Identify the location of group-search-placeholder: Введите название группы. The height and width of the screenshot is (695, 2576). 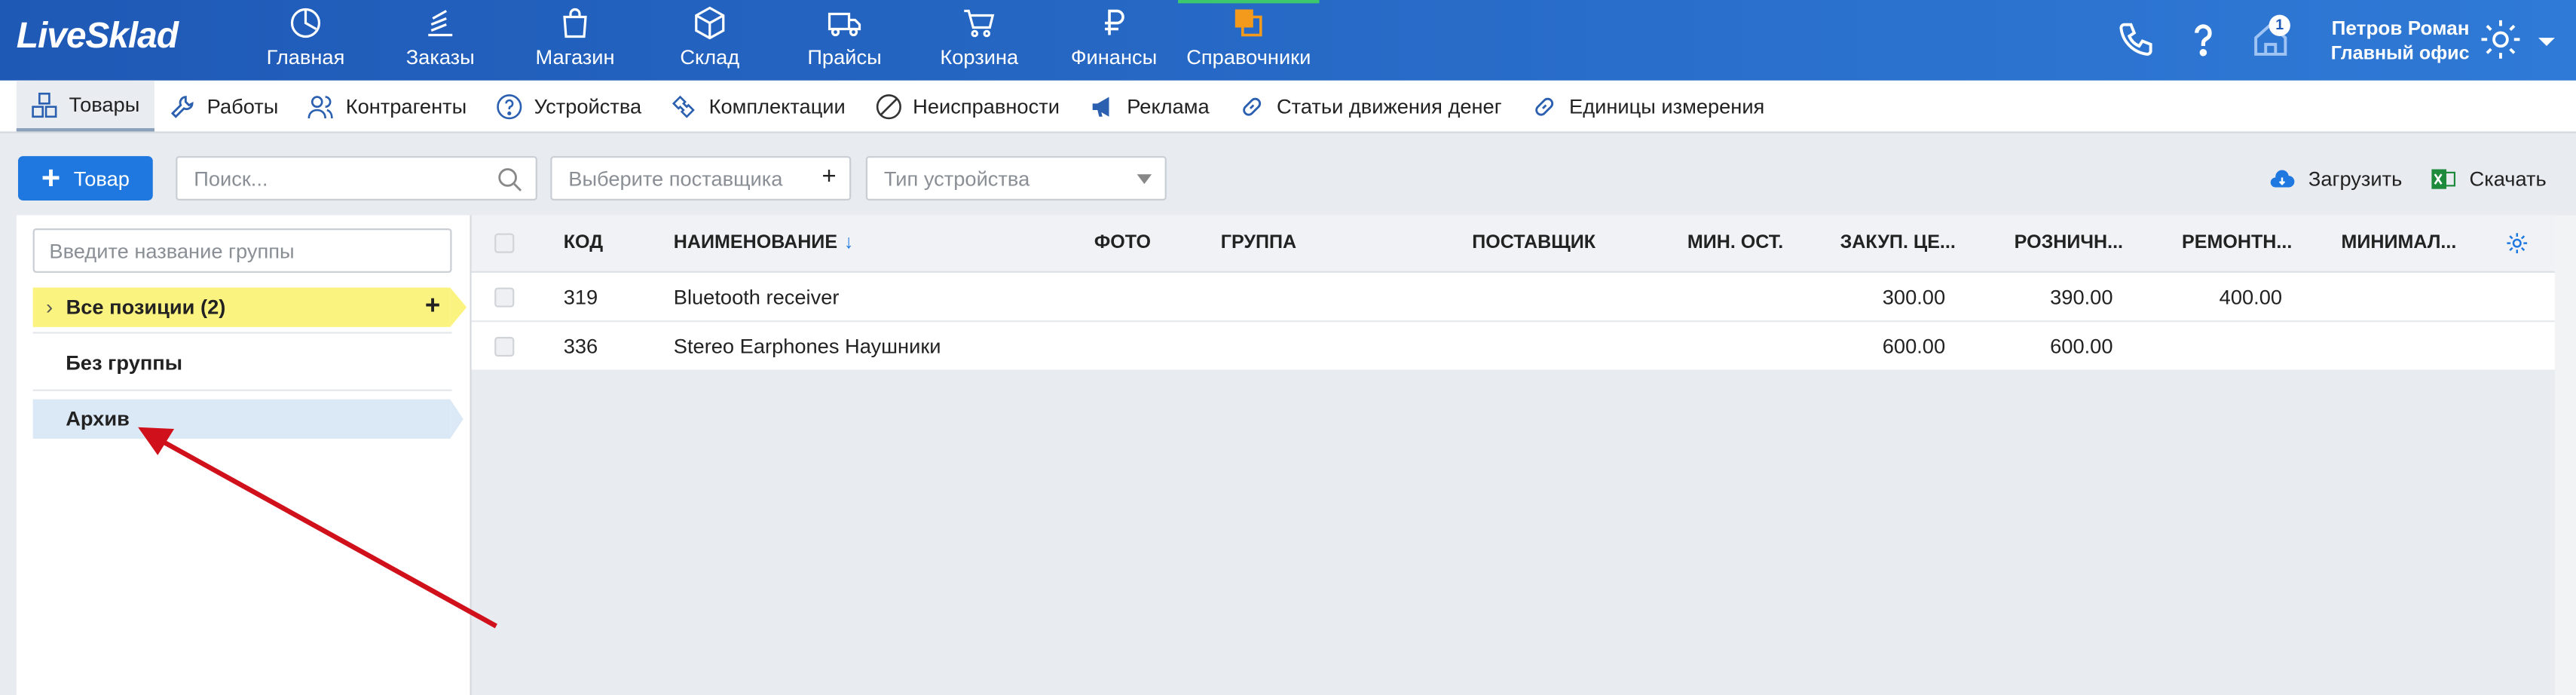
(172, 250).